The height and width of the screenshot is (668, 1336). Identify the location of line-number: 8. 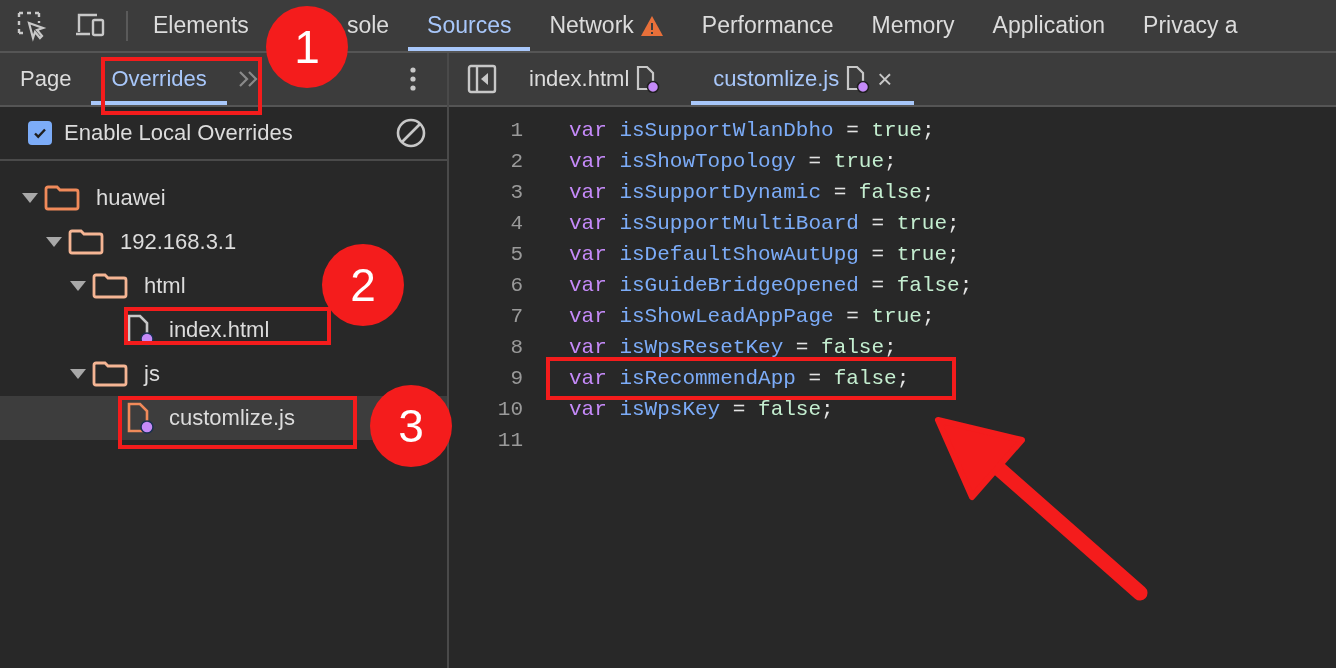
(516, 347).